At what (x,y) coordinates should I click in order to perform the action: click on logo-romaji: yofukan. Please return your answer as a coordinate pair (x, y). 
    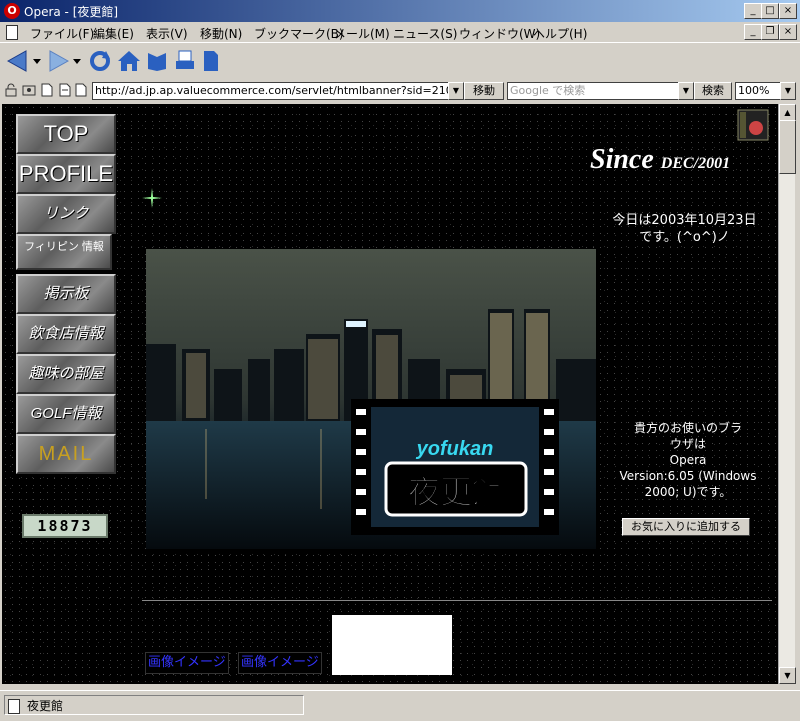
    Looking at the image, I should click on (455, 449).